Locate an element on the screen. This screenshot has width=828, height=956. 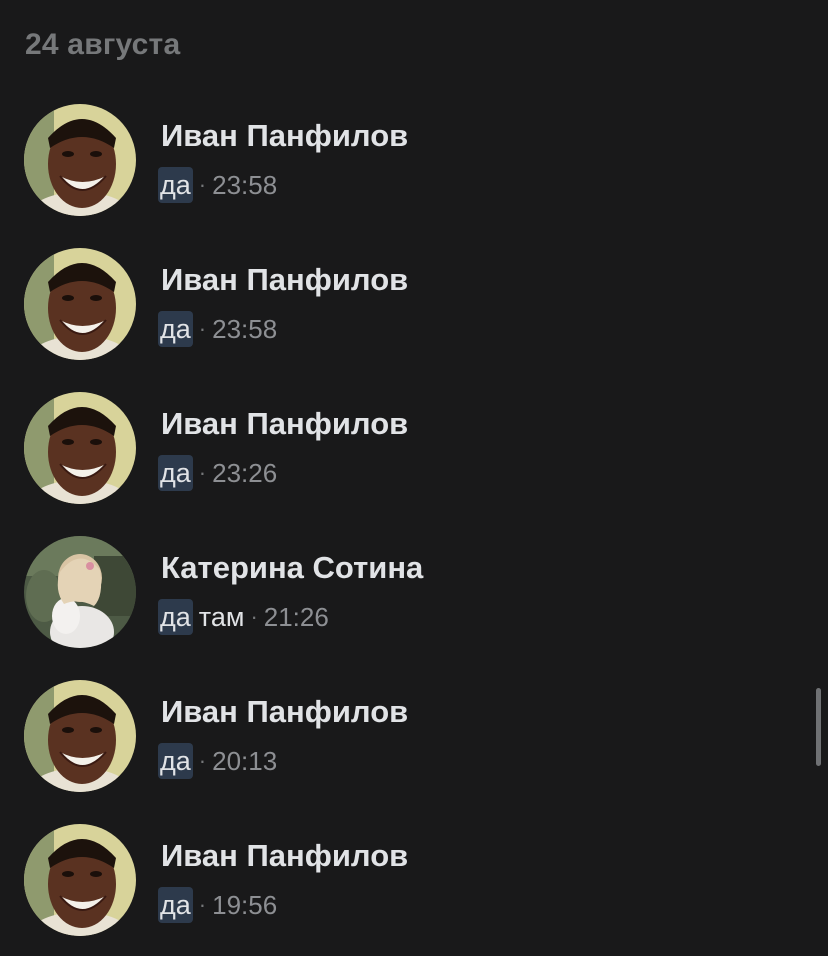
sender-name: Катерина Сотина is located at coordinates (292, 567).